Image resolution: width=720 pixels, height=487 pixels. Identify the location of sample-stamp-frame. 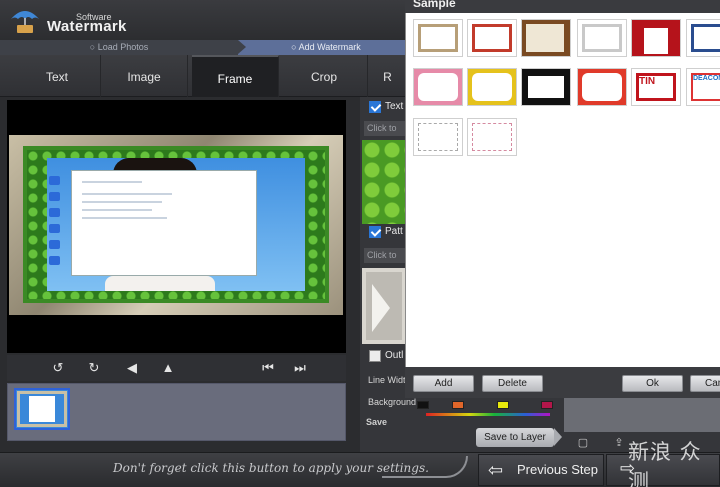
(602, 87).